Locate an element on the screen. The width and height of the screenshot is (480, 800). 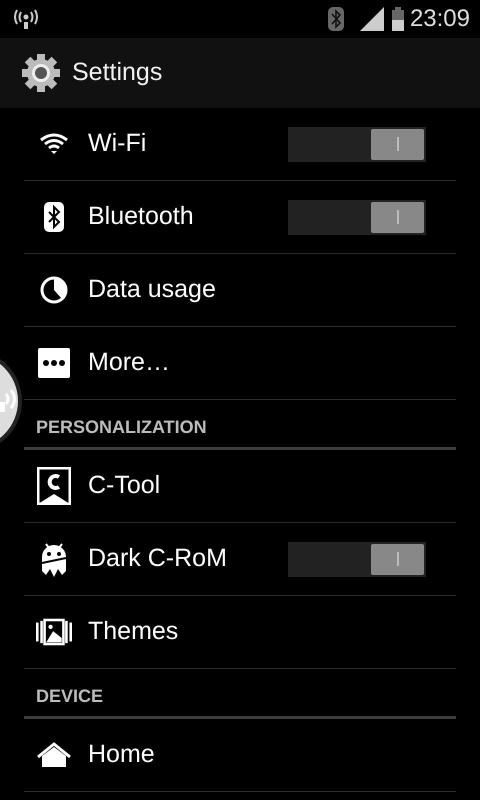
settings-icon is located at coordinates (41, 73).